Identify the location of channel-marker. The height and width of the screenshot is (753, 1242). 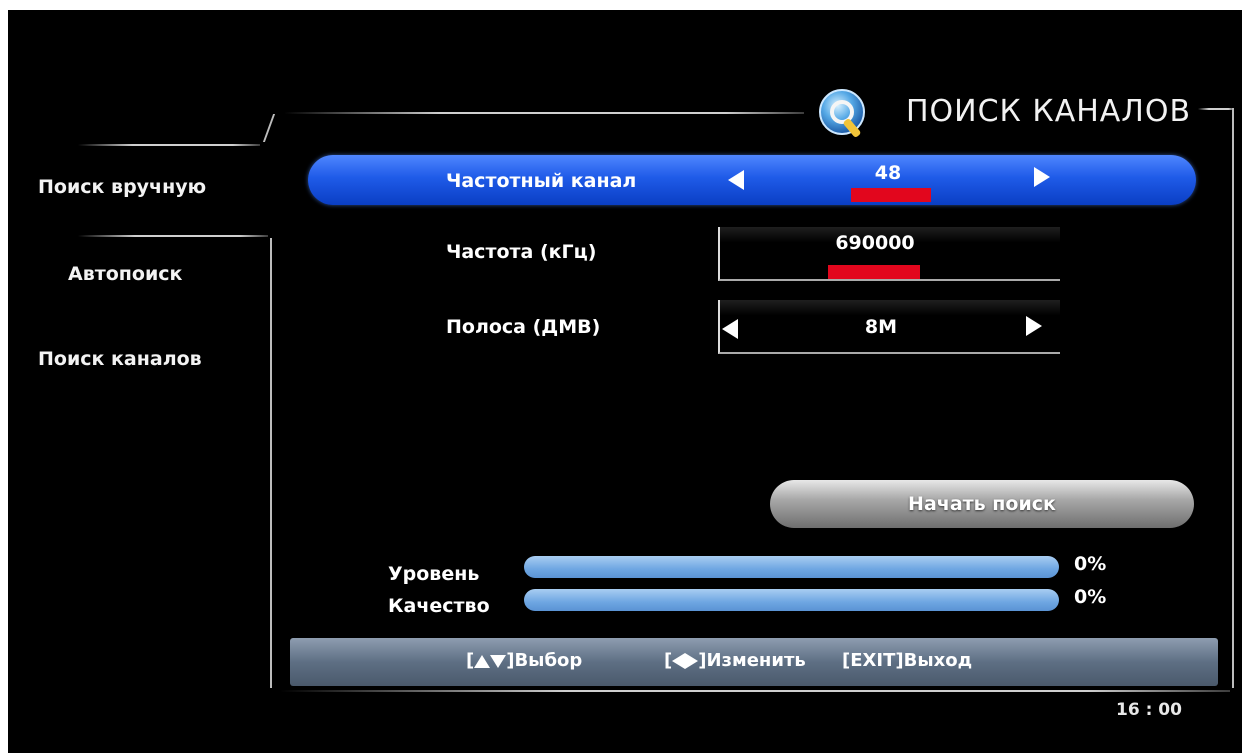
(891, 195).